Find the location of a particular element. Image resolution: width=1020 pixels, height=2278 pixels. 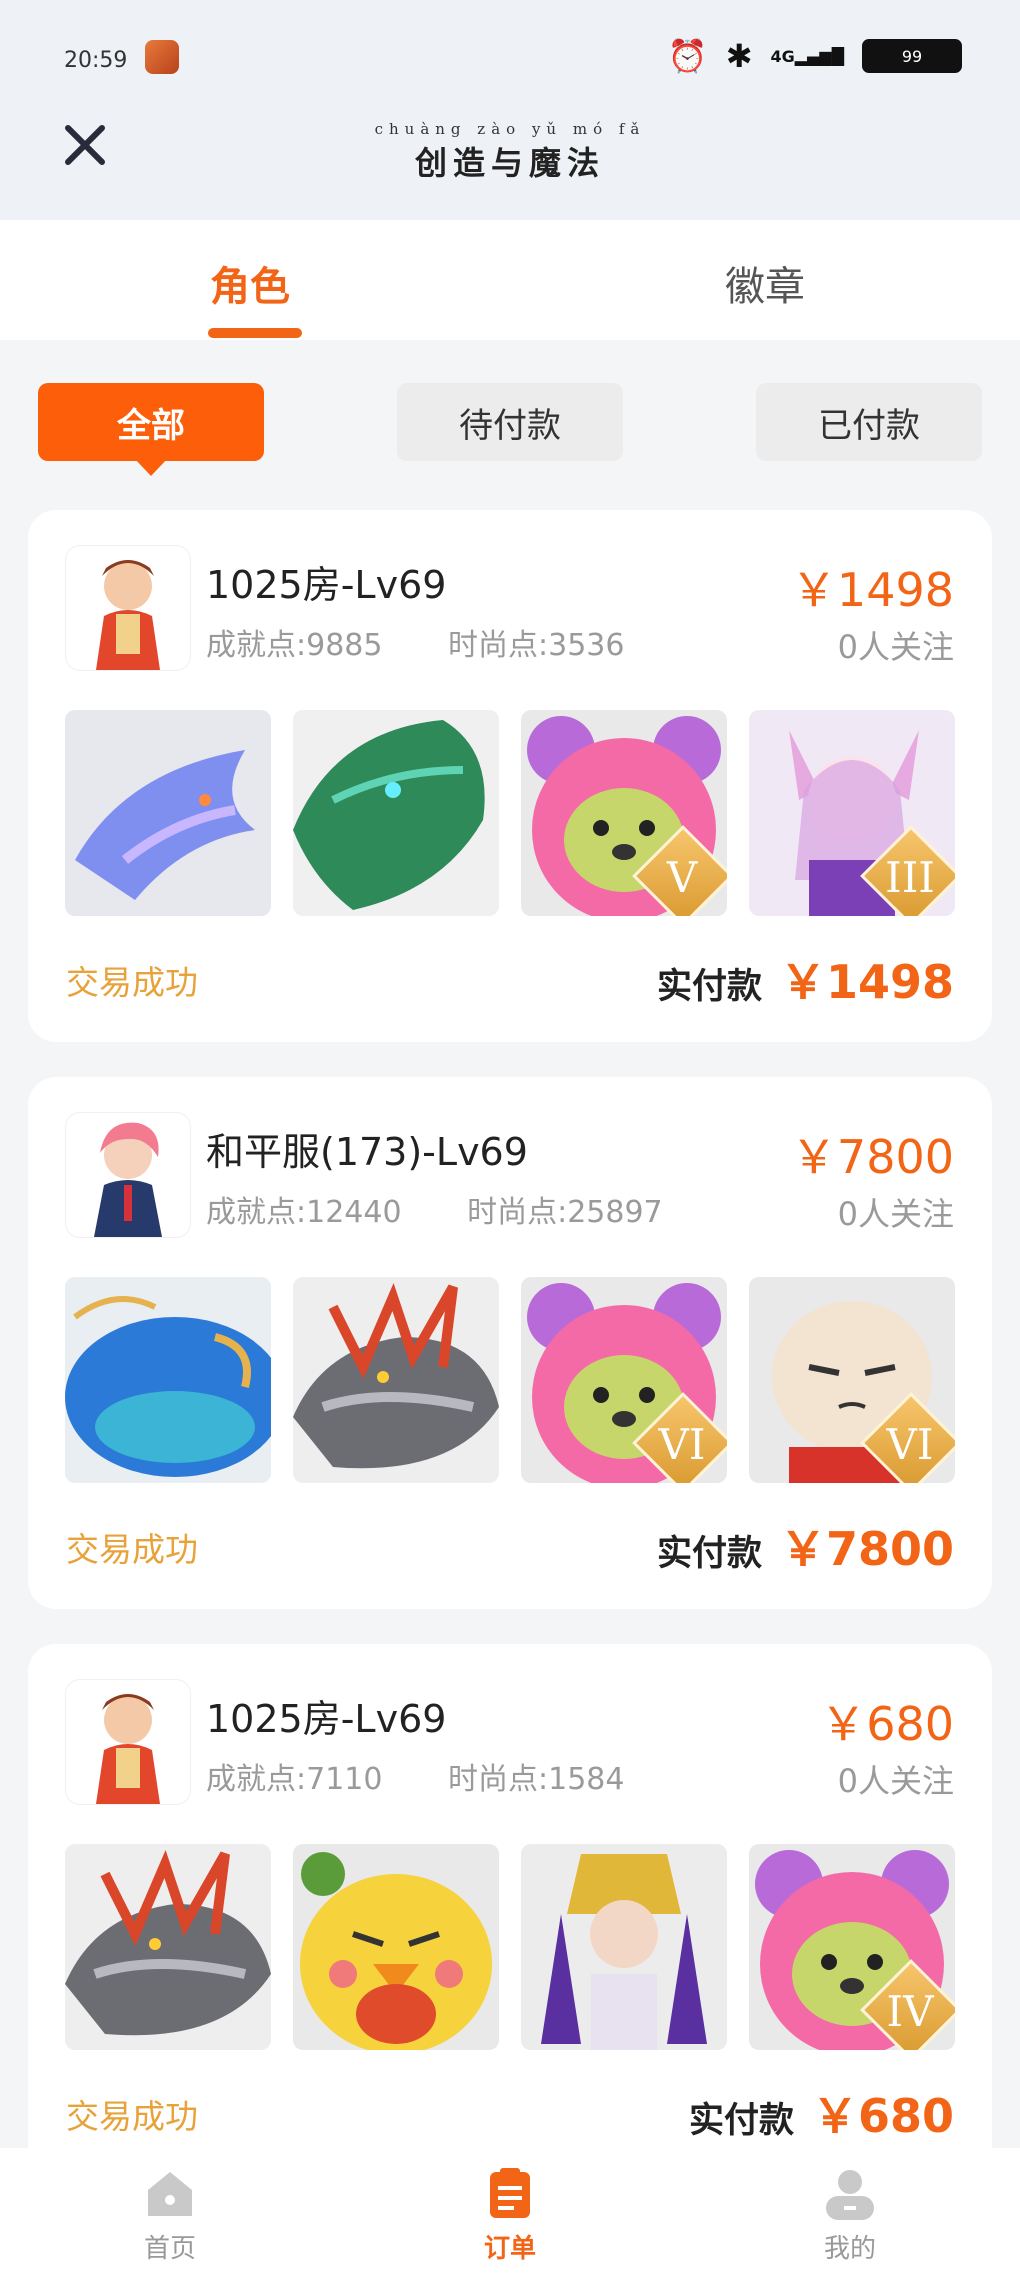

points-row: 成就点:7110 时尚点:1584 is located at coordinates (415, 1776).